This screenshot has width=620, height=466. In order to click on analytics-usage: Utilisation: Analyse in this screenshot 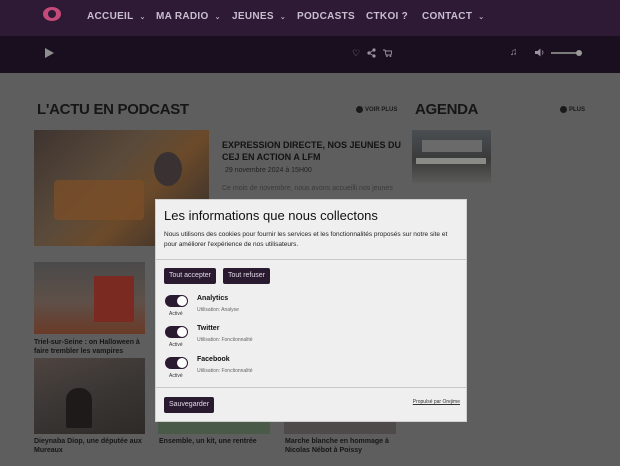, I will do `click(218, 310)`.